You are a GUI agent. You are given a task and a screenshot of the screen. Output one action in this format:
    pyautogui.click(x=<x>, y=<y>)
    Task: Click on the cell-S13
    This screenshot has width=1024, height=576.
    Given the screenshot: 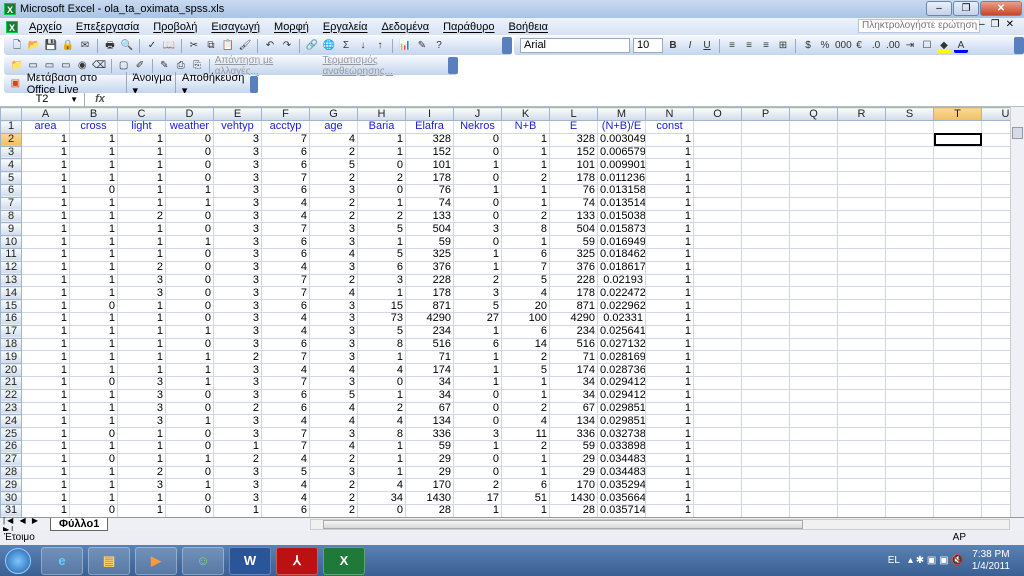 What is the action you would take?
    pyautogui.click(x=909, y=280)
    